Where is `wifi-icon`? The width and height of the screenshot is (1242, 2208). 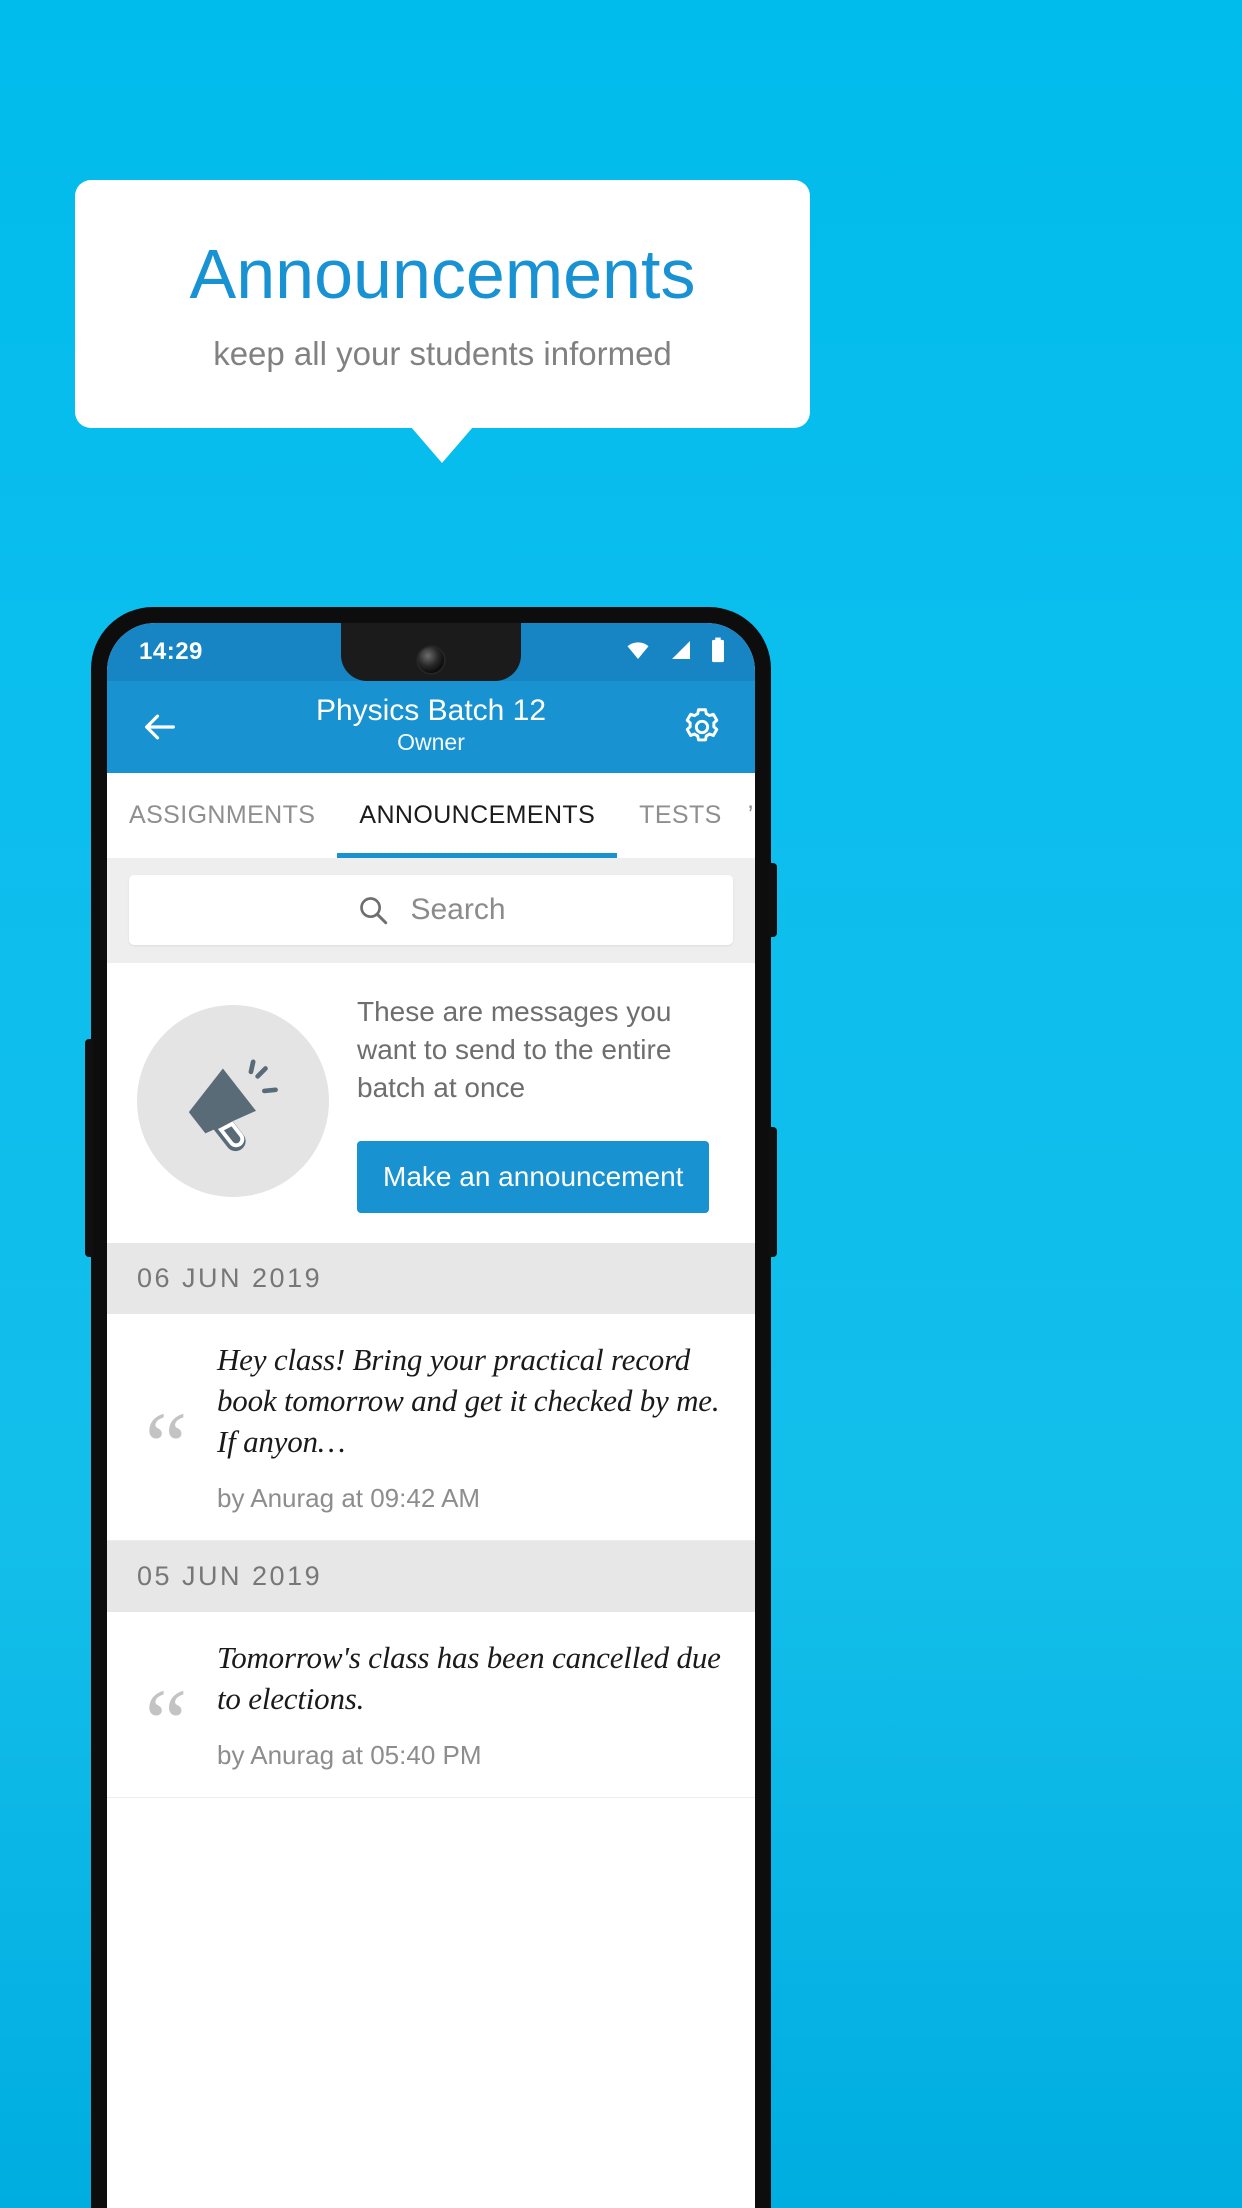
wifi-icon is located at coordinates (638, 652).